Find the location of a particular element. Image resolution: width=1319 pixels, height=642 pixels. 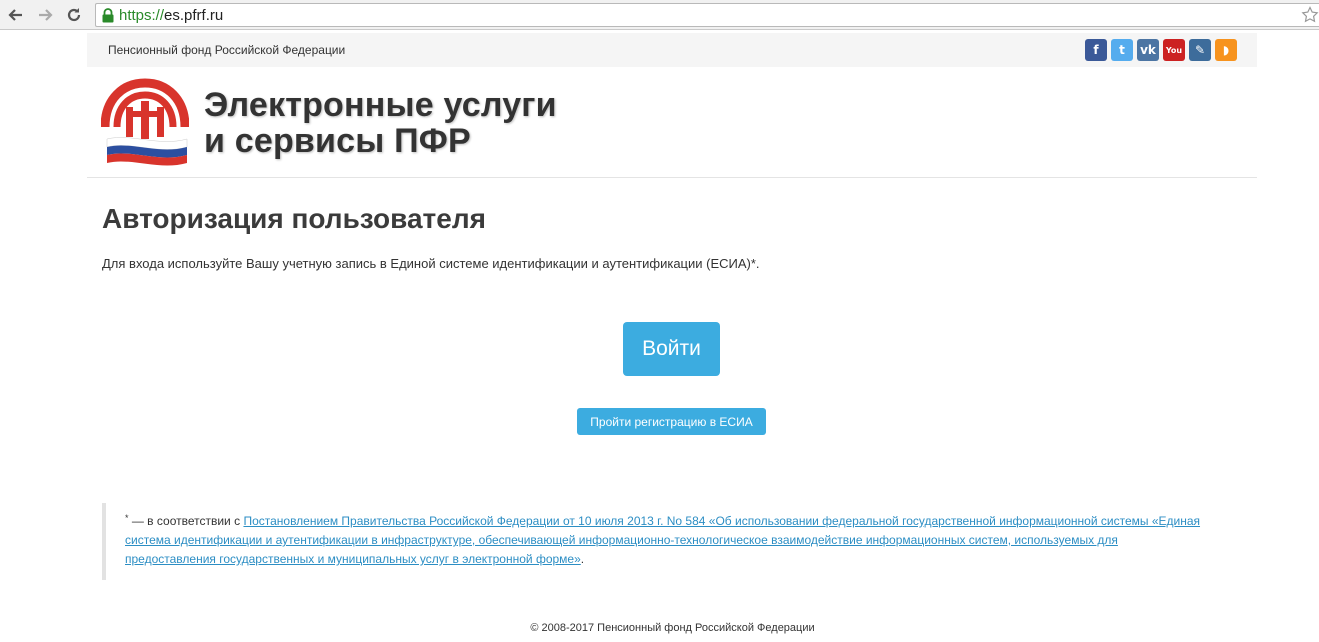

social-links: f t vk You ✎ ◗ is located at coordinates (1161, 50).